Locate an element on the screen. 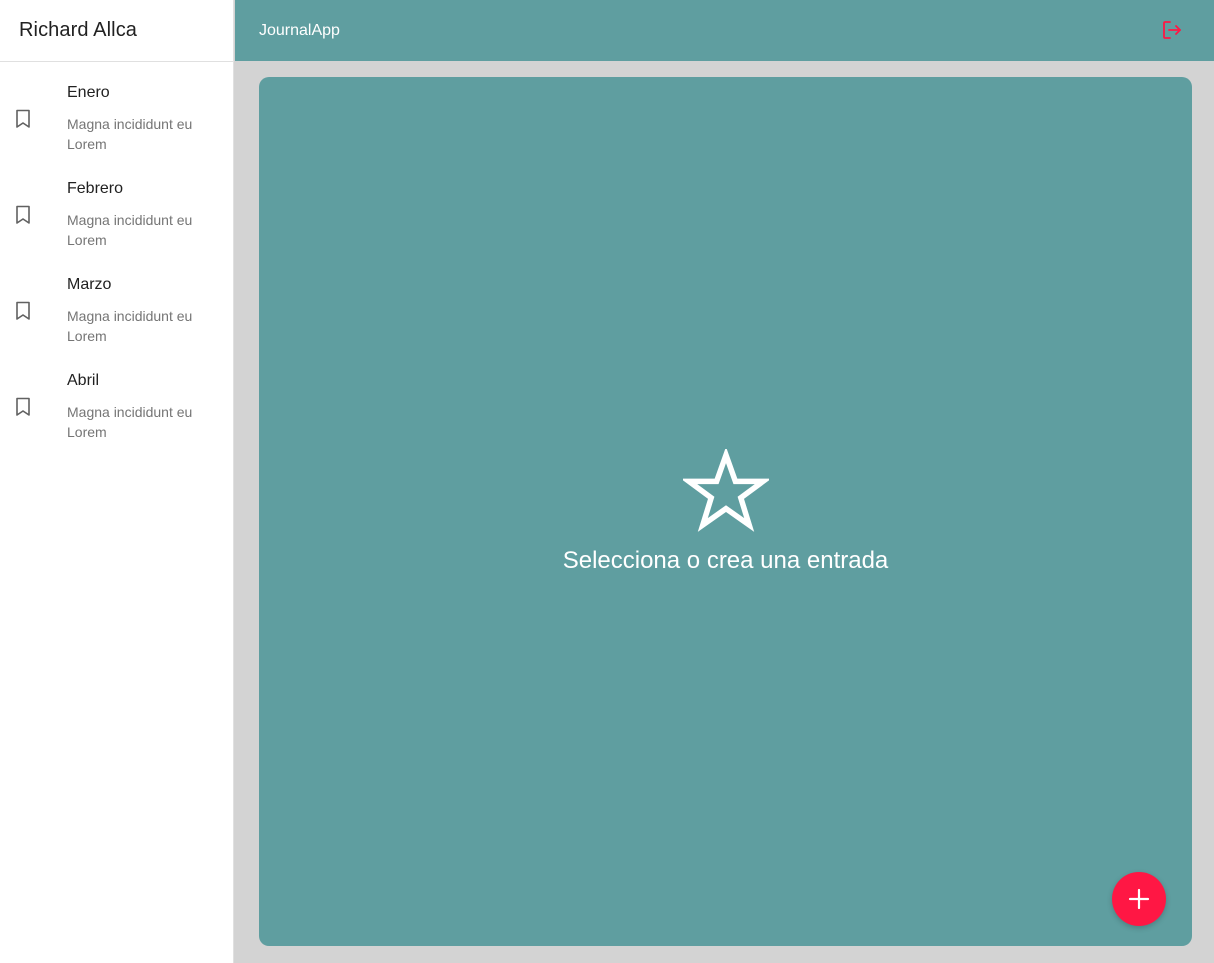 The height and width of the screenshot is (963, 1214). empty-state: Selecciona o crea una entrada is located at coordinates (725, 512).